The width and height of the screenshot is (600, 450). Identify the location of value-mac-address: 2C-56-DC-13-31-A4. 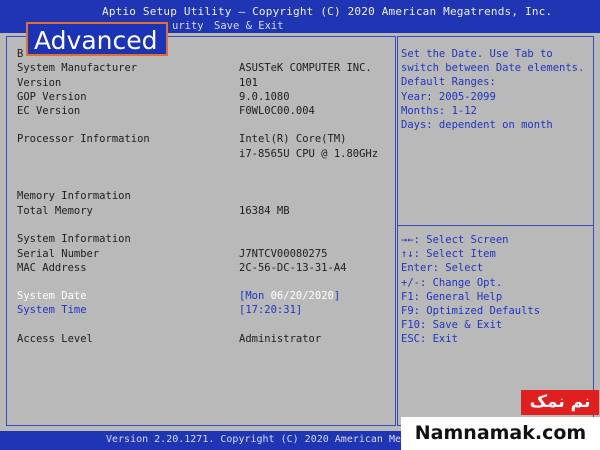
(293, 268).